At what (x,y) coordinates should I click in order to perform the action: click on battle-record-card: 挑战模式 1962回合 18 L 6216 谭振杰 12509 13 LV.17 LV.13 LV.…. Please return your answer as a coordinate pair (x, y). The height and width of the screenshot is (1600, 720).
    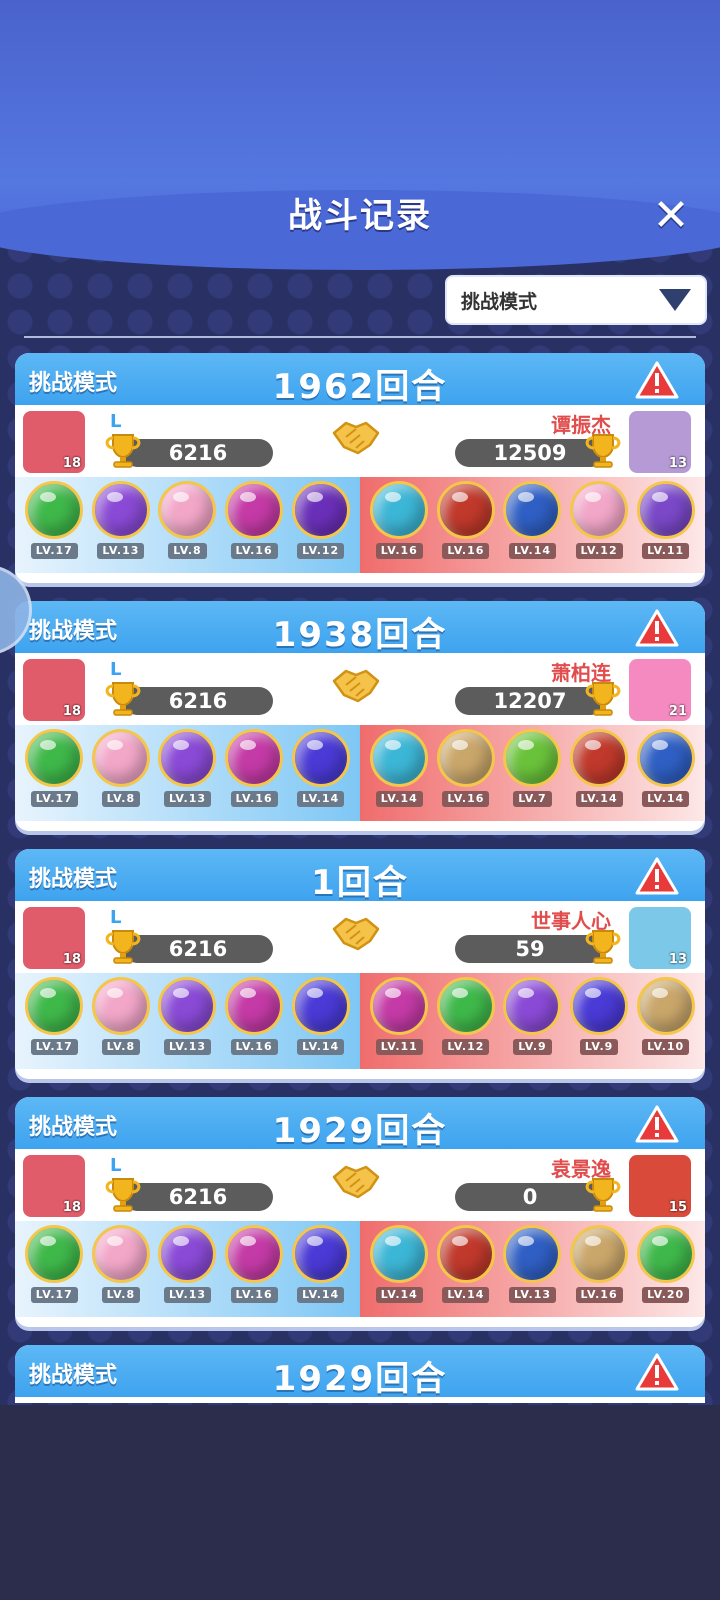
    Looking at the image, I should click on (360, 468).